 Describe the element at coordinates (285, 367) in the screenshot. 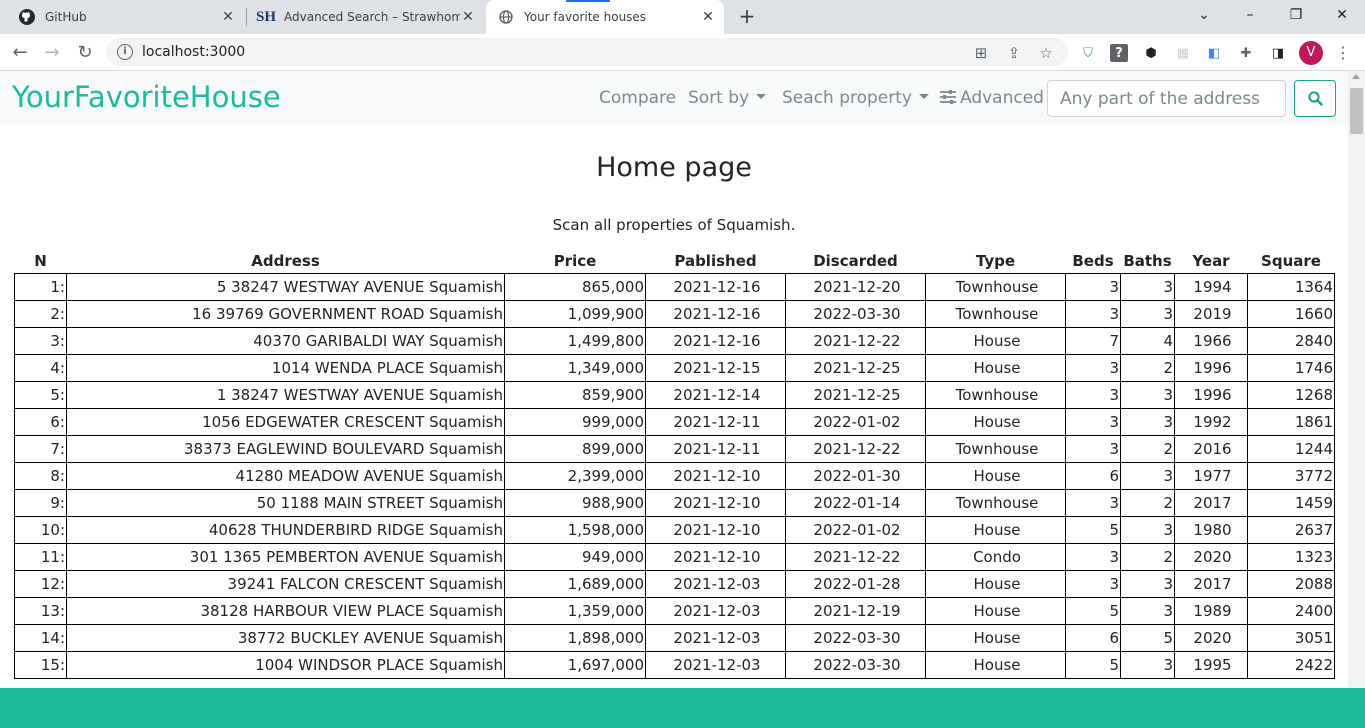

I see `cell-address: 1014 WENDA PLACE Squamish` at that location.